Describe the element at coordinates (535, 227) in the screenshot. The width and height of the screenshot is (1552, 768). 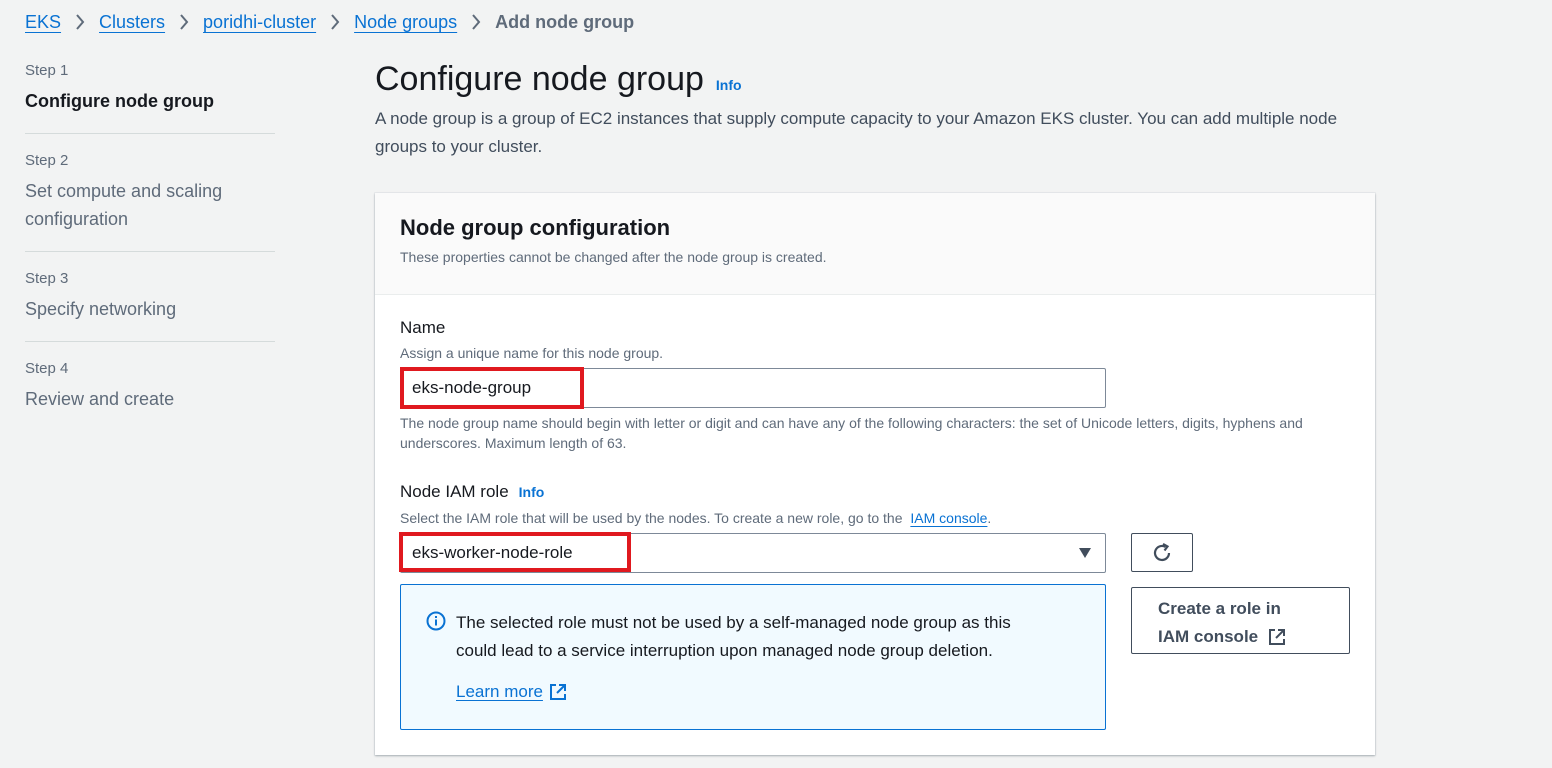
I see `panel-title: Node group configuration` at that location.